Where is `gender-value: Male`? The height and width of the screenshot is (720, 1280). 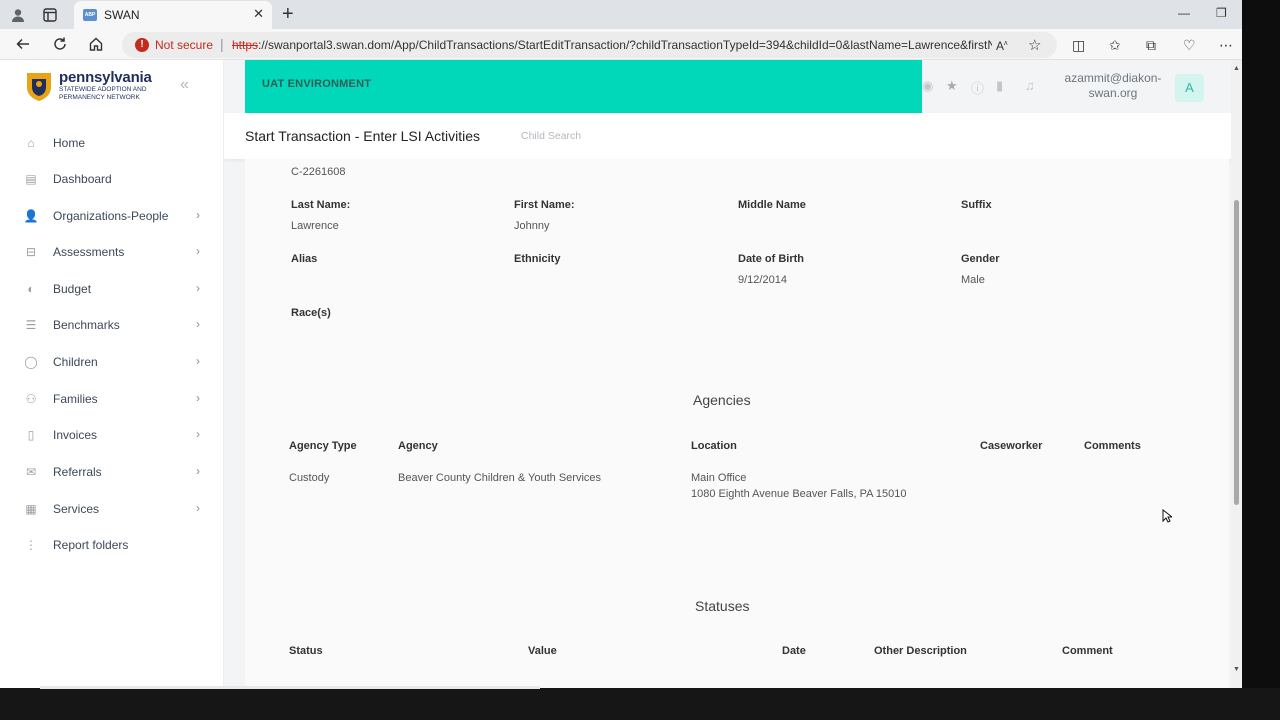
gender-value: Male is located at coordinates (973, 280).